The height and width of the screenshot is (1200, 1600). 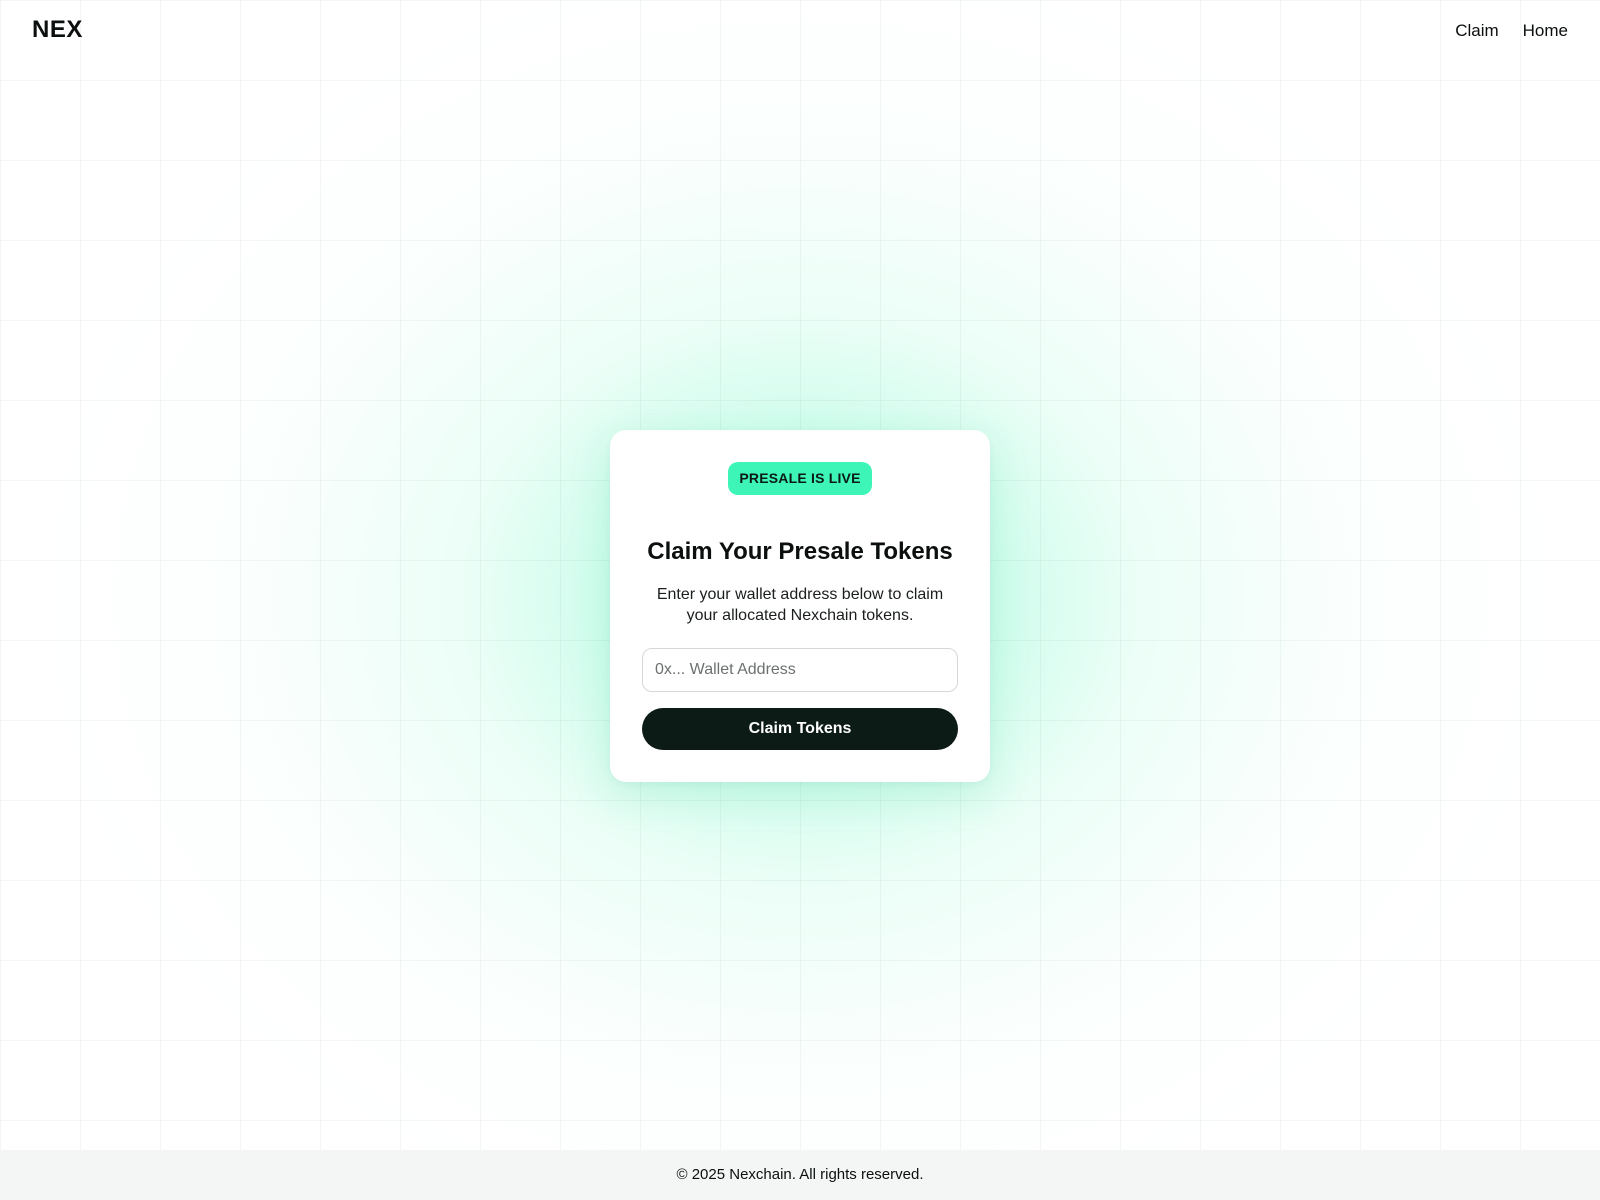 I want to click on wallet-address-input, so click(x=800, y=670).